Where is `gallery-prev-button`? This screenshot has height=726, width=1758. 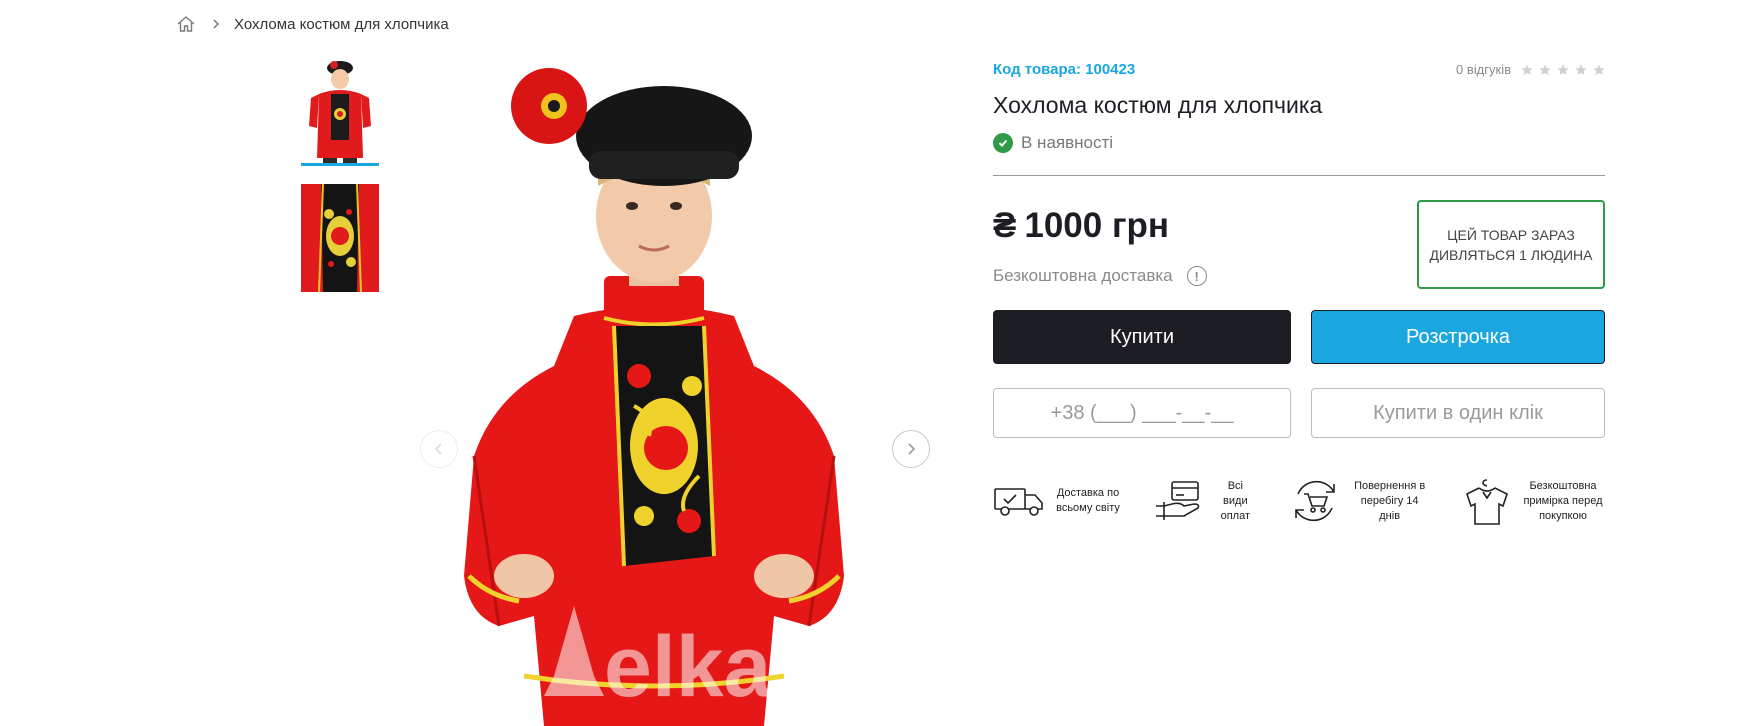 gallery-prev-button is located at coordinates (439, 449).